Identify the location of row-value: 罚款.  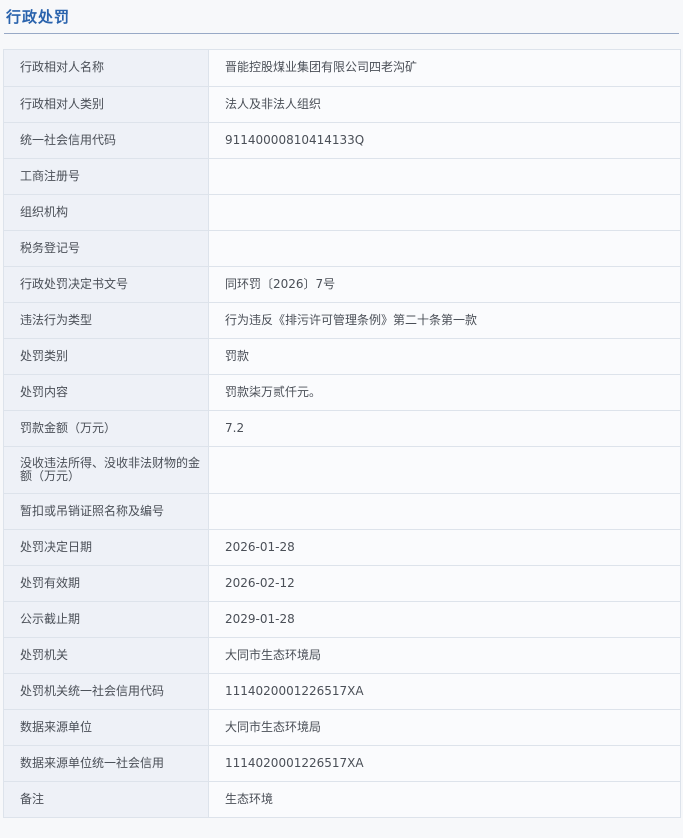
(444, 356).